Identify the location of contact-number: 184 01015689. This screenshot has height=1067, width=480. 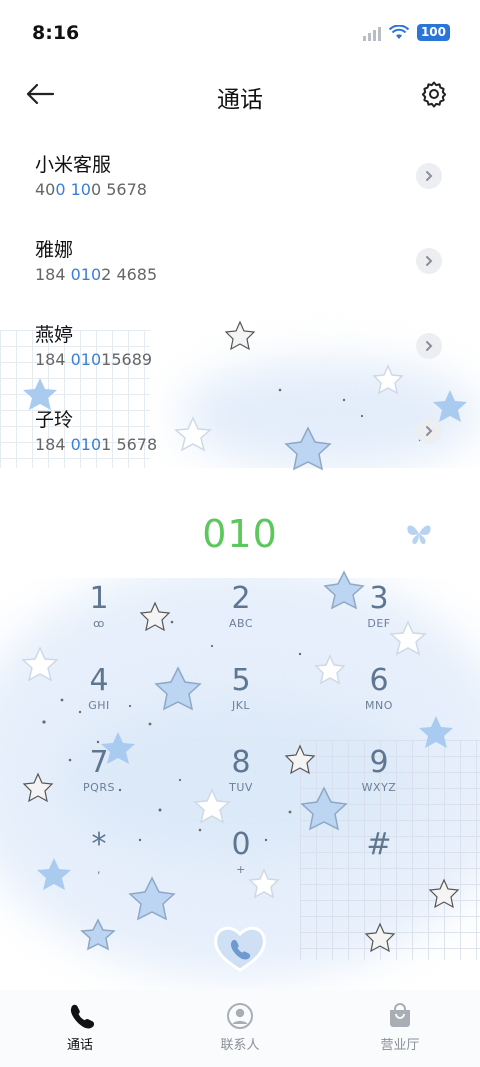
(94, 359).